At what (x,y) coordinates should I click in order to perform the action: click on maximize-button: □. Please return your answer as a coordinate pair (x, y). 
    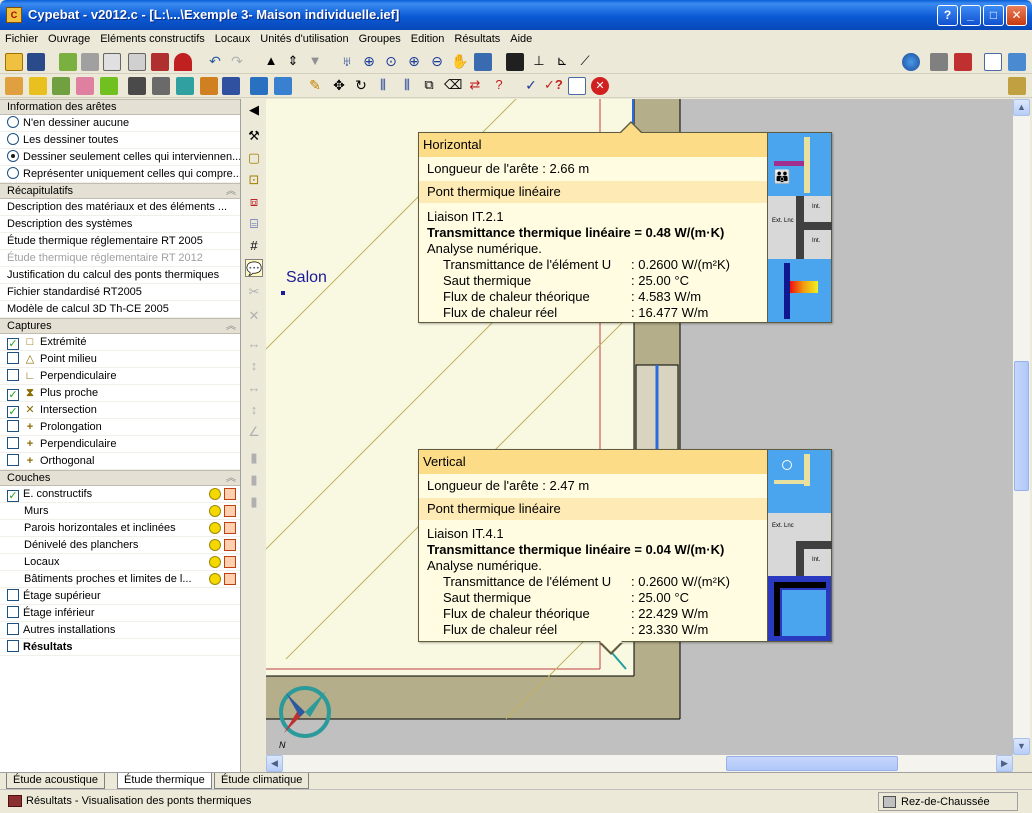
    Looking at the image, I should click on (993, 15).